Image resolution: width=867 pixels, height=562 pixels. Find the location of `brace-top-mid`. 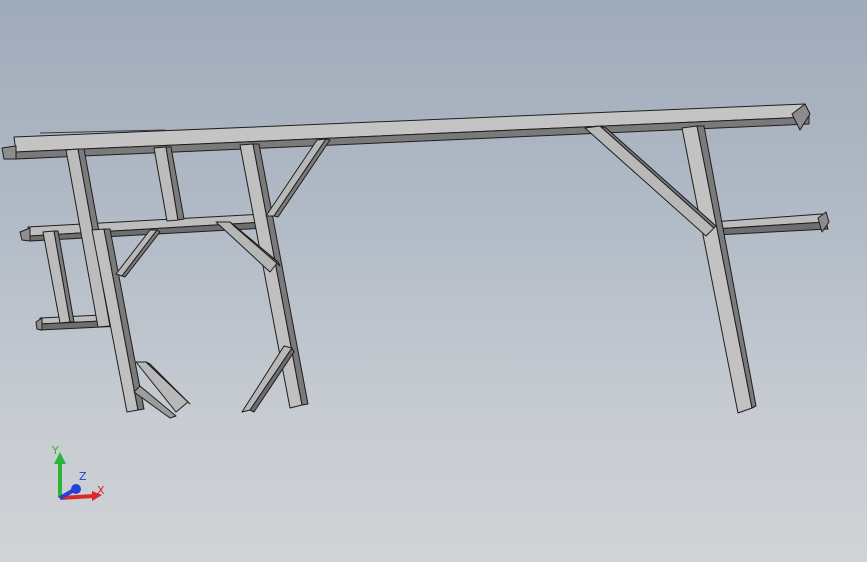

brace-top-mid is located at coordinates (298, 178).